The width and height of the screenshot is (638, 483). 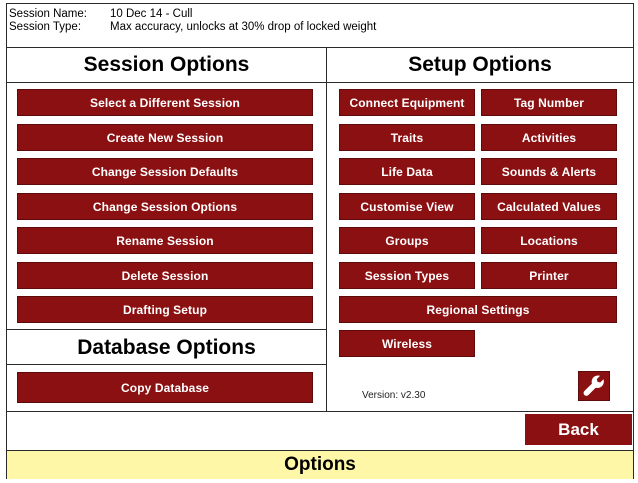 What do you see at coordinates (166, 347) in the screenshot?
I see `database-options-title: Database Options` at bounding box center [166, 347].